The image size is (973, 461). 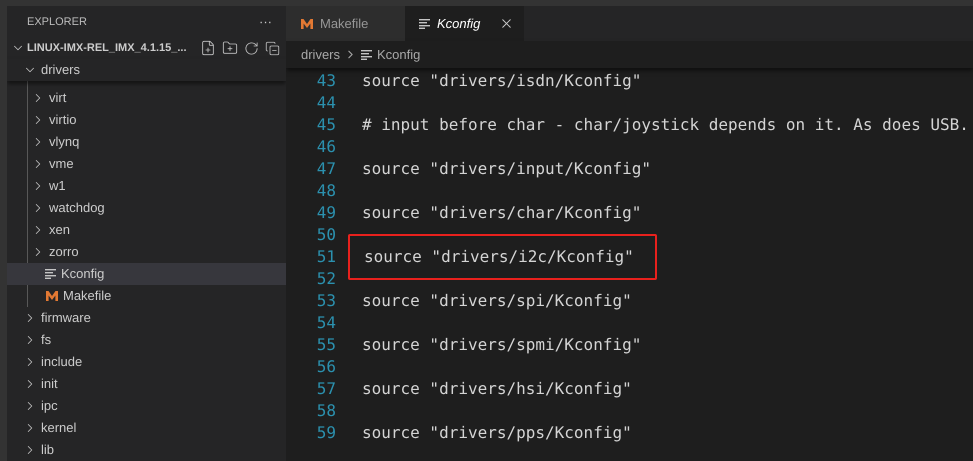 What do you see at coordinates (146, 428) in the screenshot?
I see `folder-item: kernel` at bounding box center [146, 428].